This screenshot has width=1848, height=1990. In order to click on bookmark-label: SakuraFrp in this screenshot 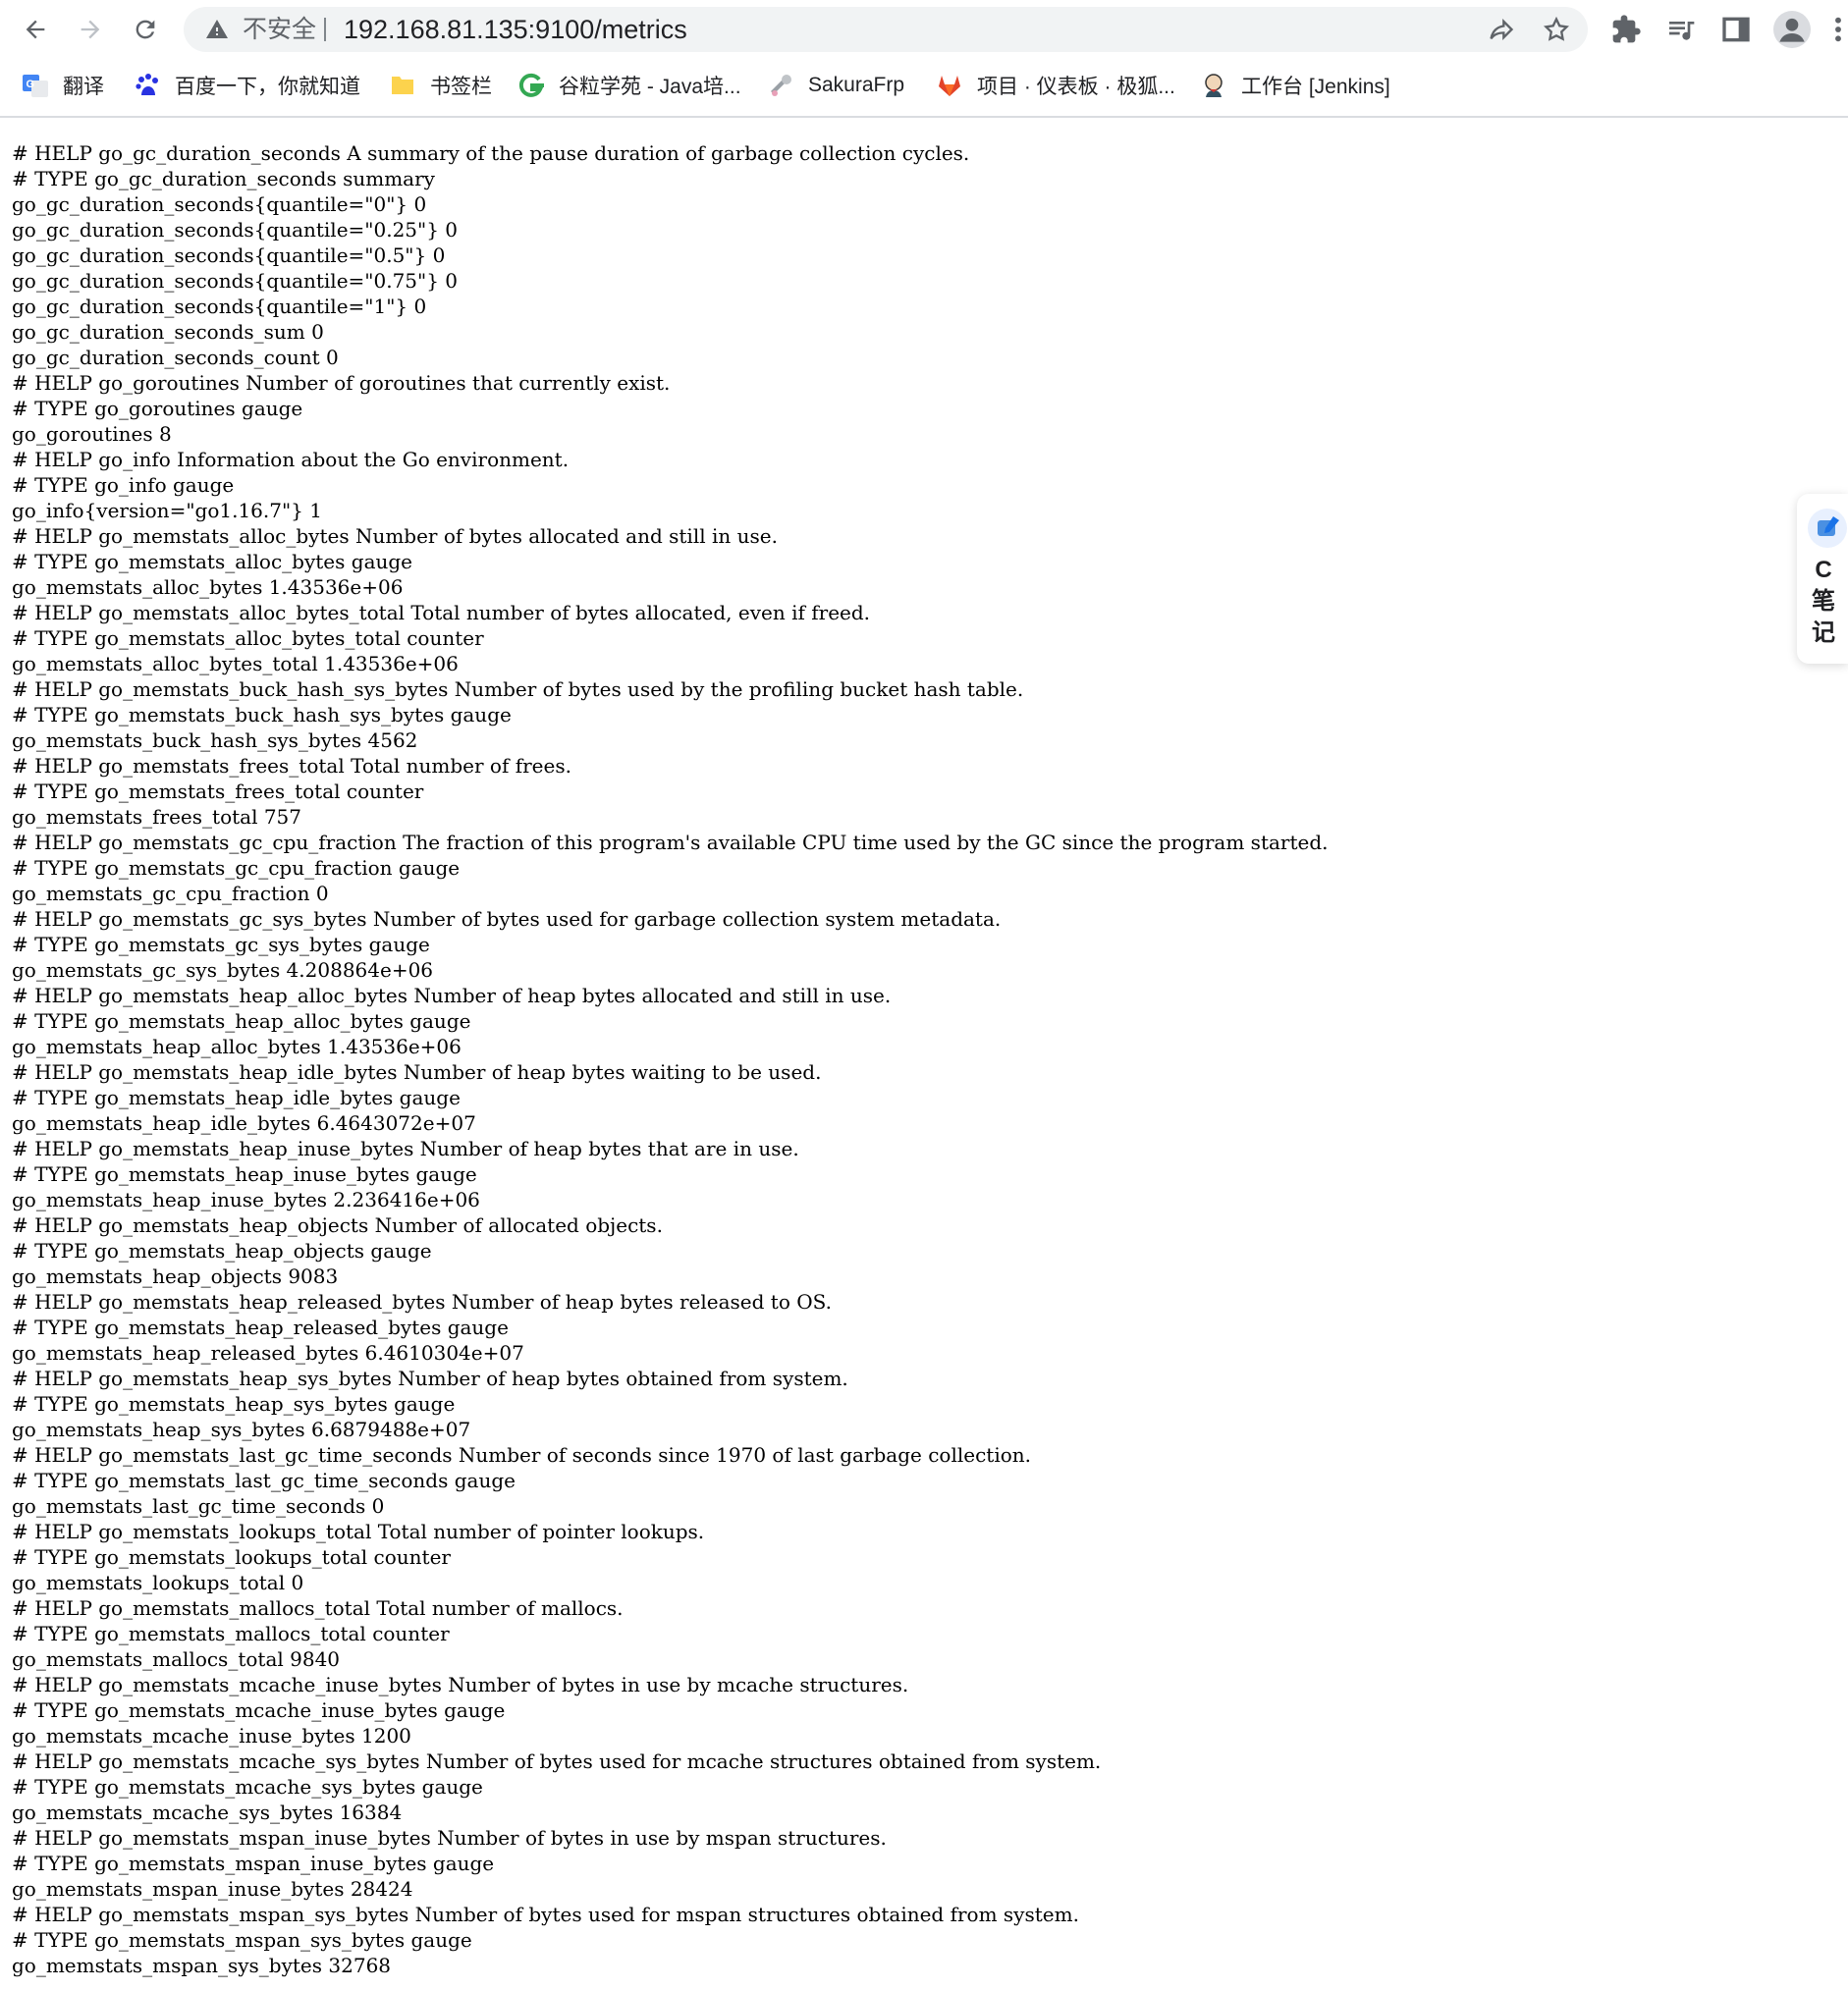, I will do `click(857, 85)`.